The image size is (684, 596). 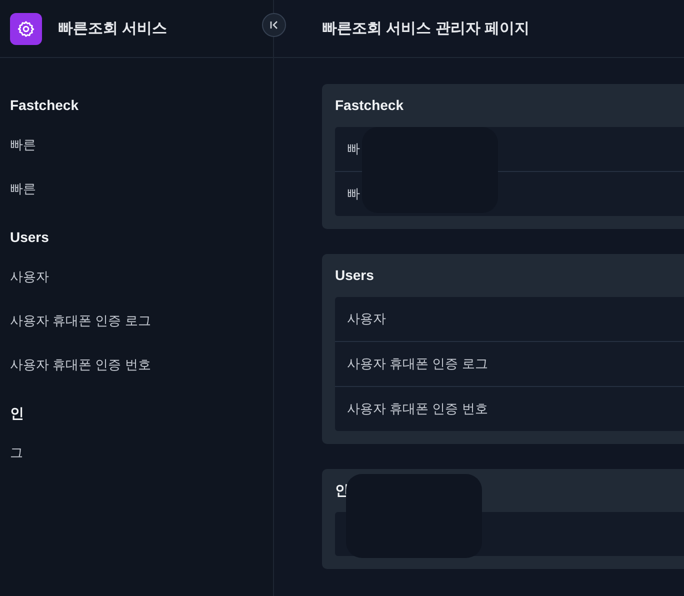 I want to click on sidebar-group-title: Fastcheck, so click(x=45, y=105).